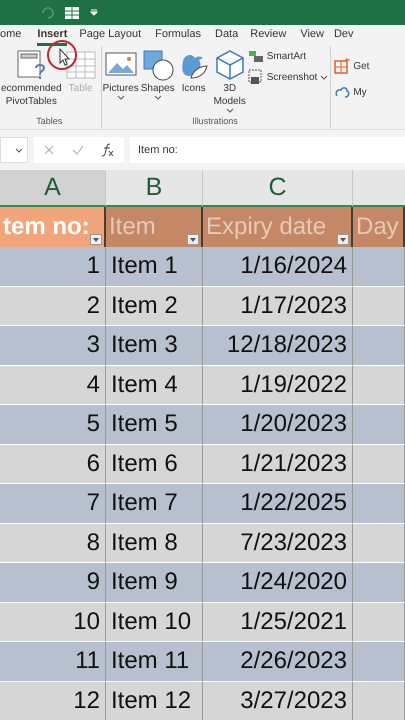 The height and width of the screenshot is (720, 405). What do you see at coordinates (53, 701) in the screenshot?
I see `table-cell: 12` at bounding box center [53, 701].